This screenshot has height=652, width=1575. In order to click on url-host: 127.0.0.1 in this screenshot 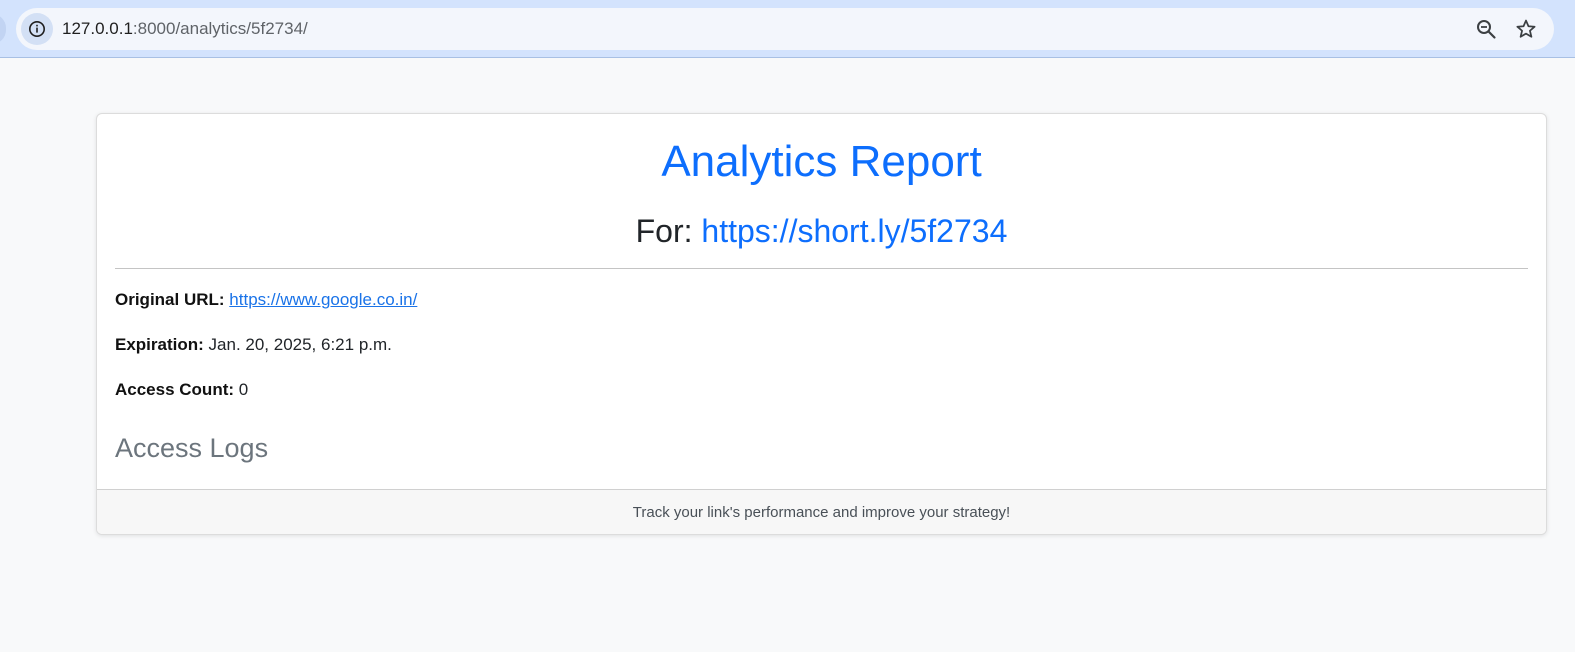, I will do `click(97, 28)`.